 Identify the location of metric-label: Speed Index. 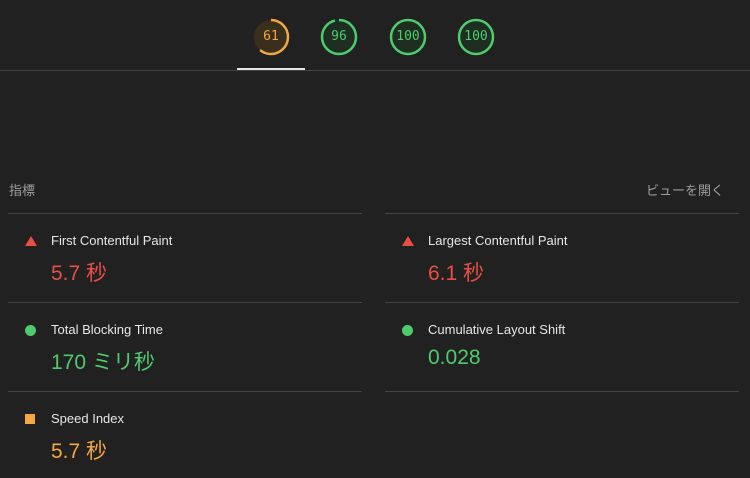
(88, 418).